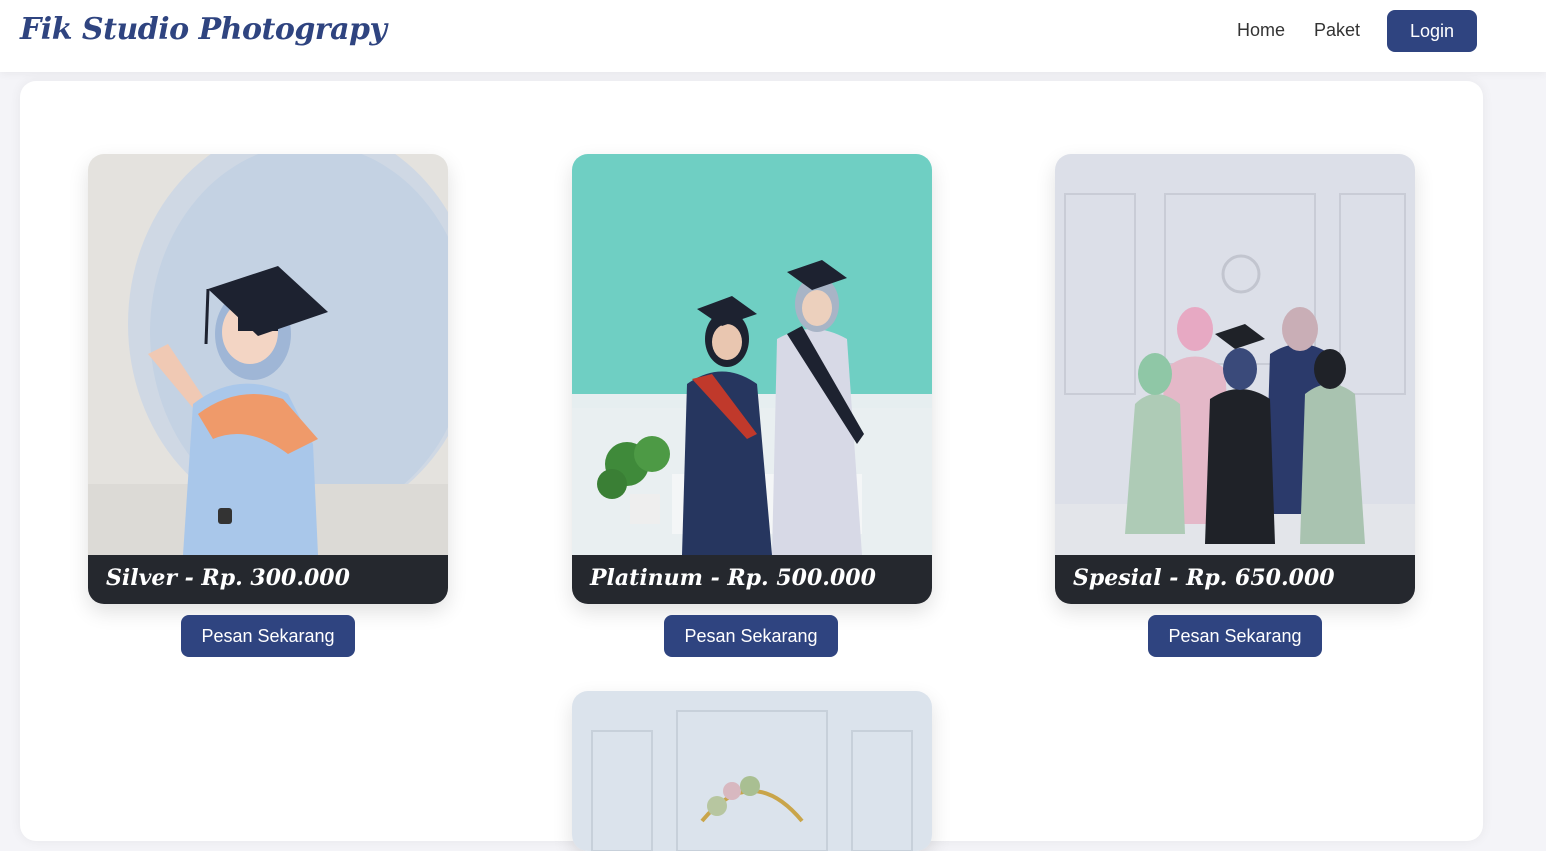 This screenshot has height=851, width=1546. What do you see at coordinates (773, 36) in the screenshot?
I see `navbar: Fik Studio Photograpy Home Paket Login` at bounding box center [773, 36].